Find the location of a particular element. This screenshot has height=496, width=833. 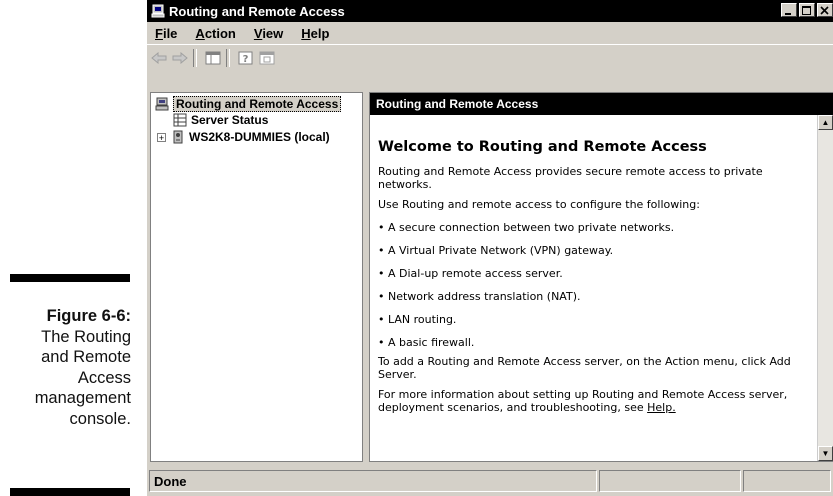

close-icon is located at coordinates (825, 10).